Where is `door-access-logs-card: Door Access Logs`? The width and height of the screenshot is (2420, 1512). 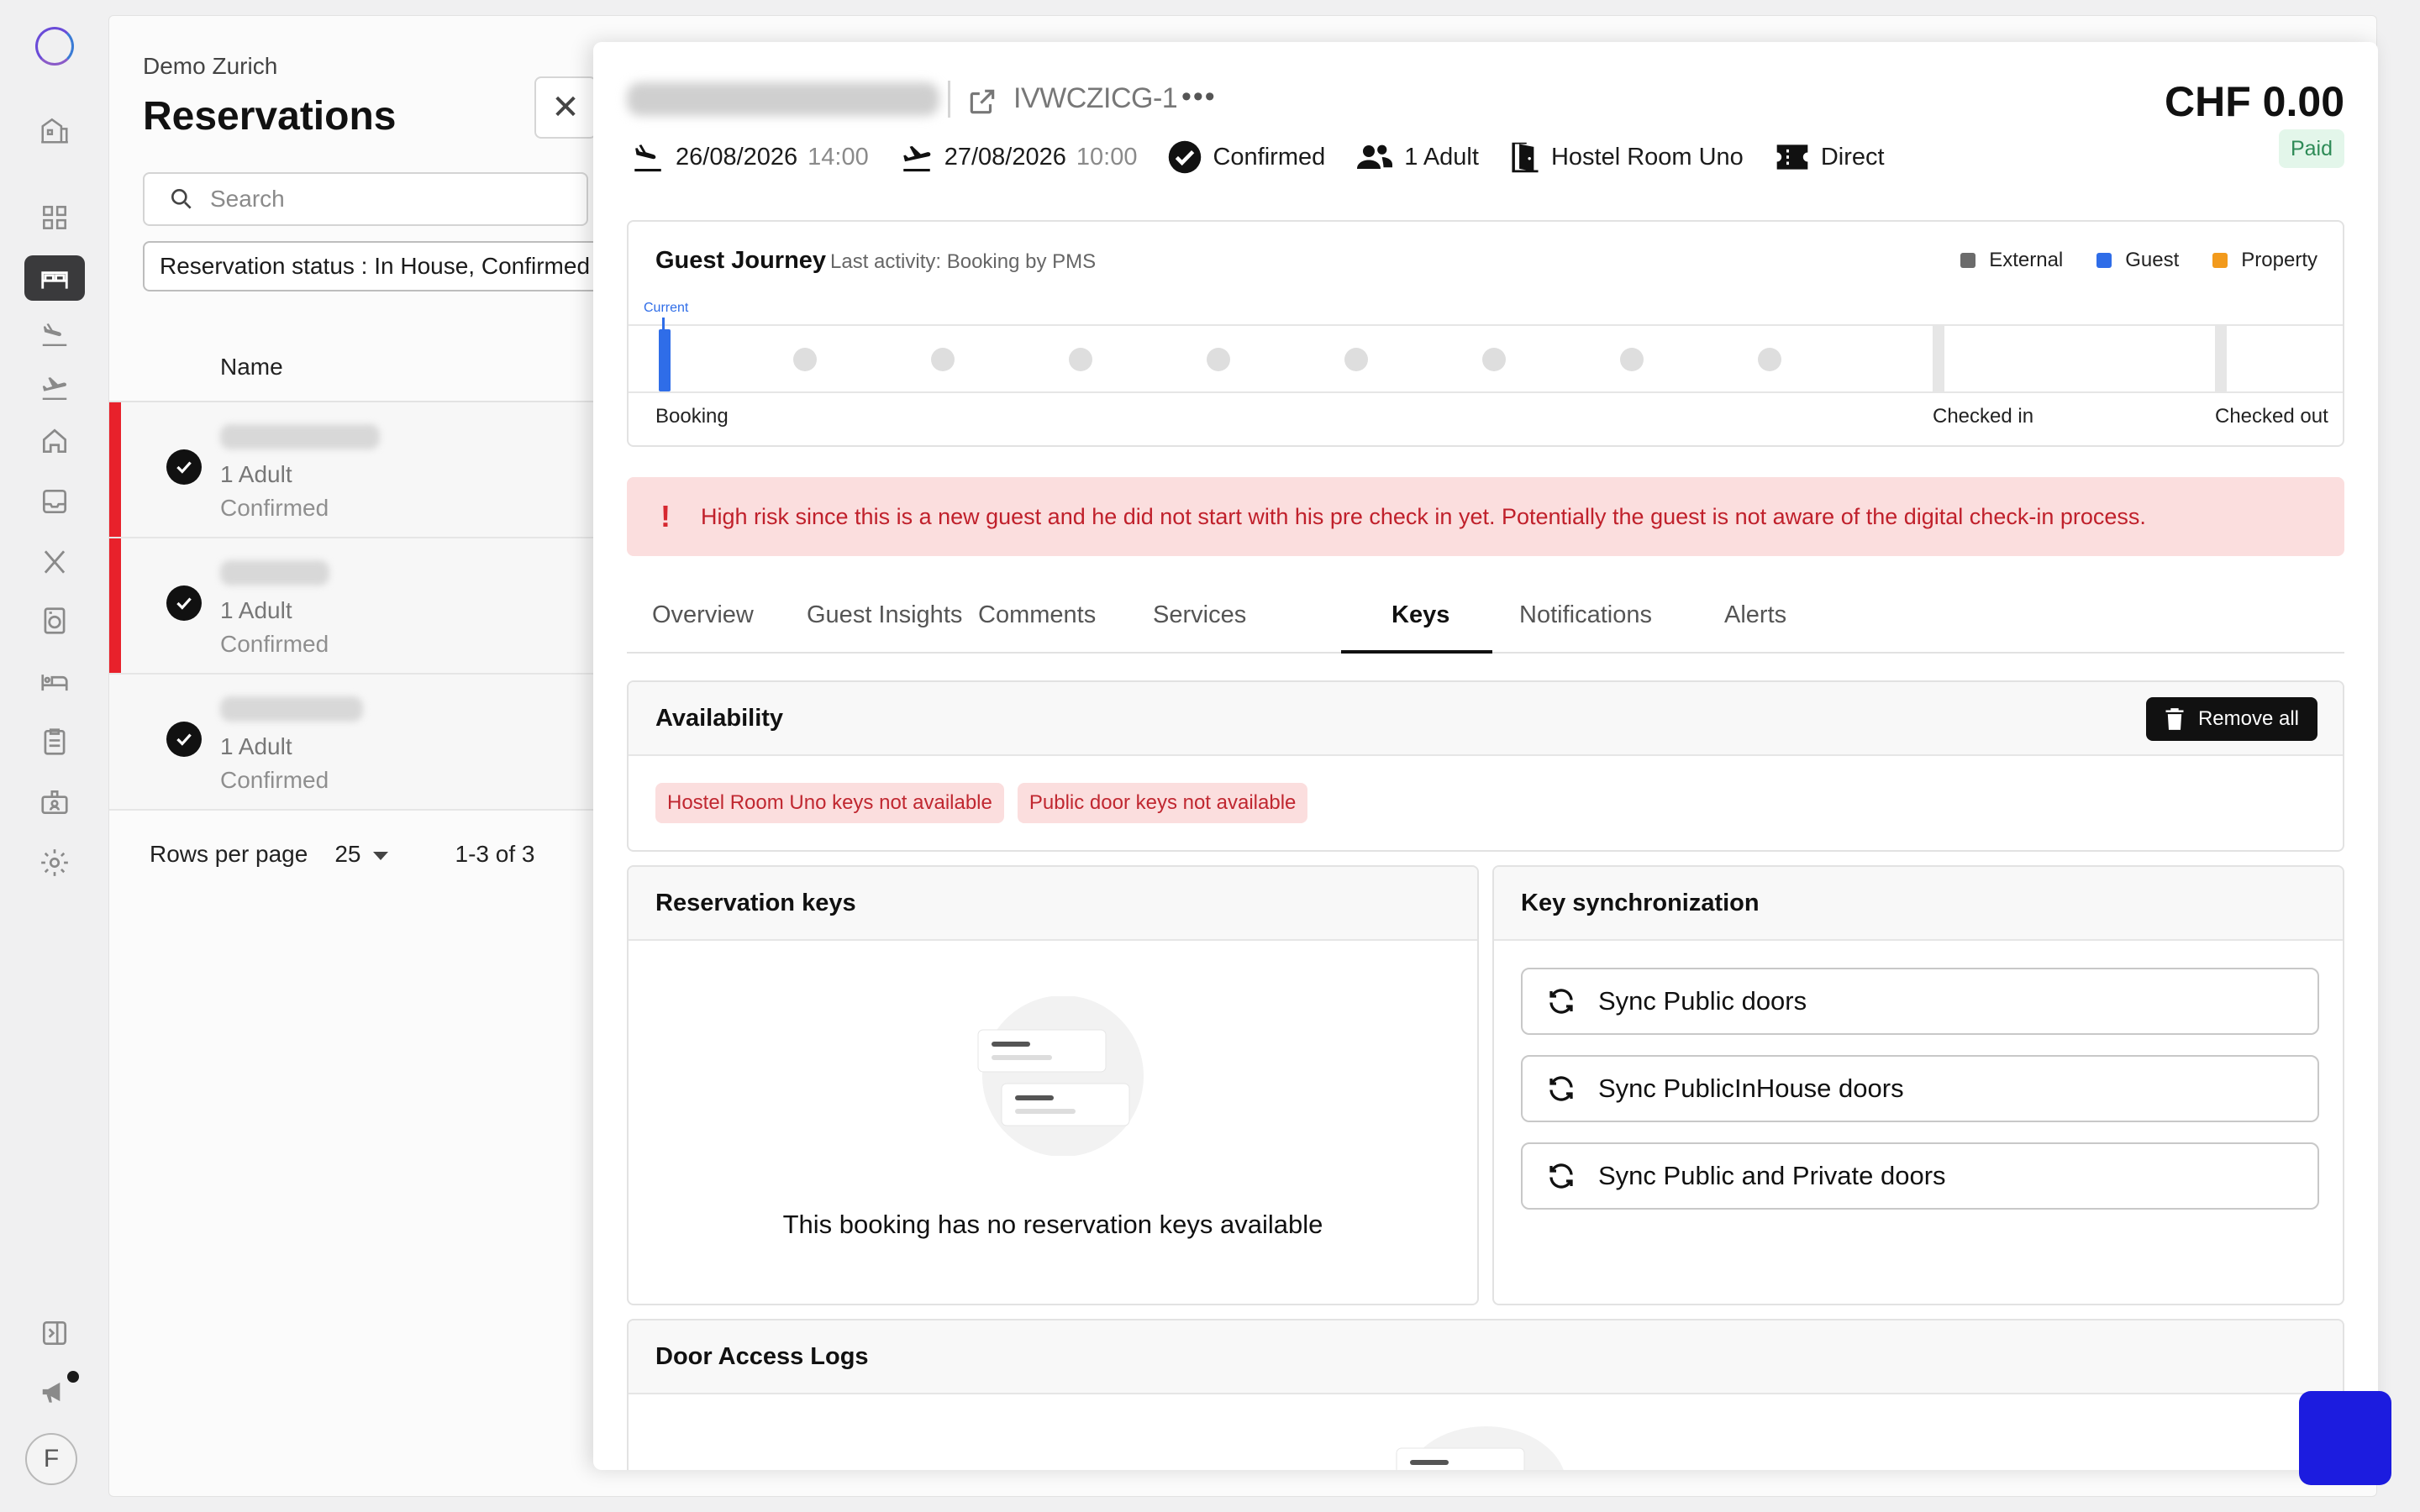 door-access-logs-card: Door Access Logs is located at coordinates (1485, 1394).